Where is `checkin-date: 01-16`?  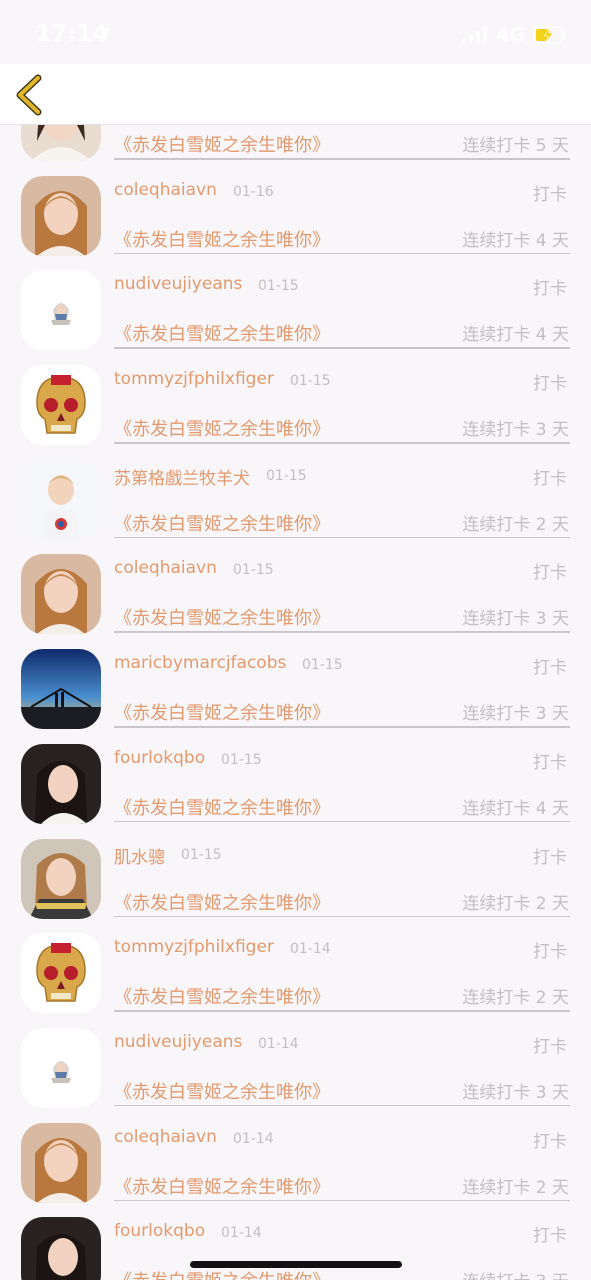 checkin-date: 01-16 is located at coordinates (253, 191).